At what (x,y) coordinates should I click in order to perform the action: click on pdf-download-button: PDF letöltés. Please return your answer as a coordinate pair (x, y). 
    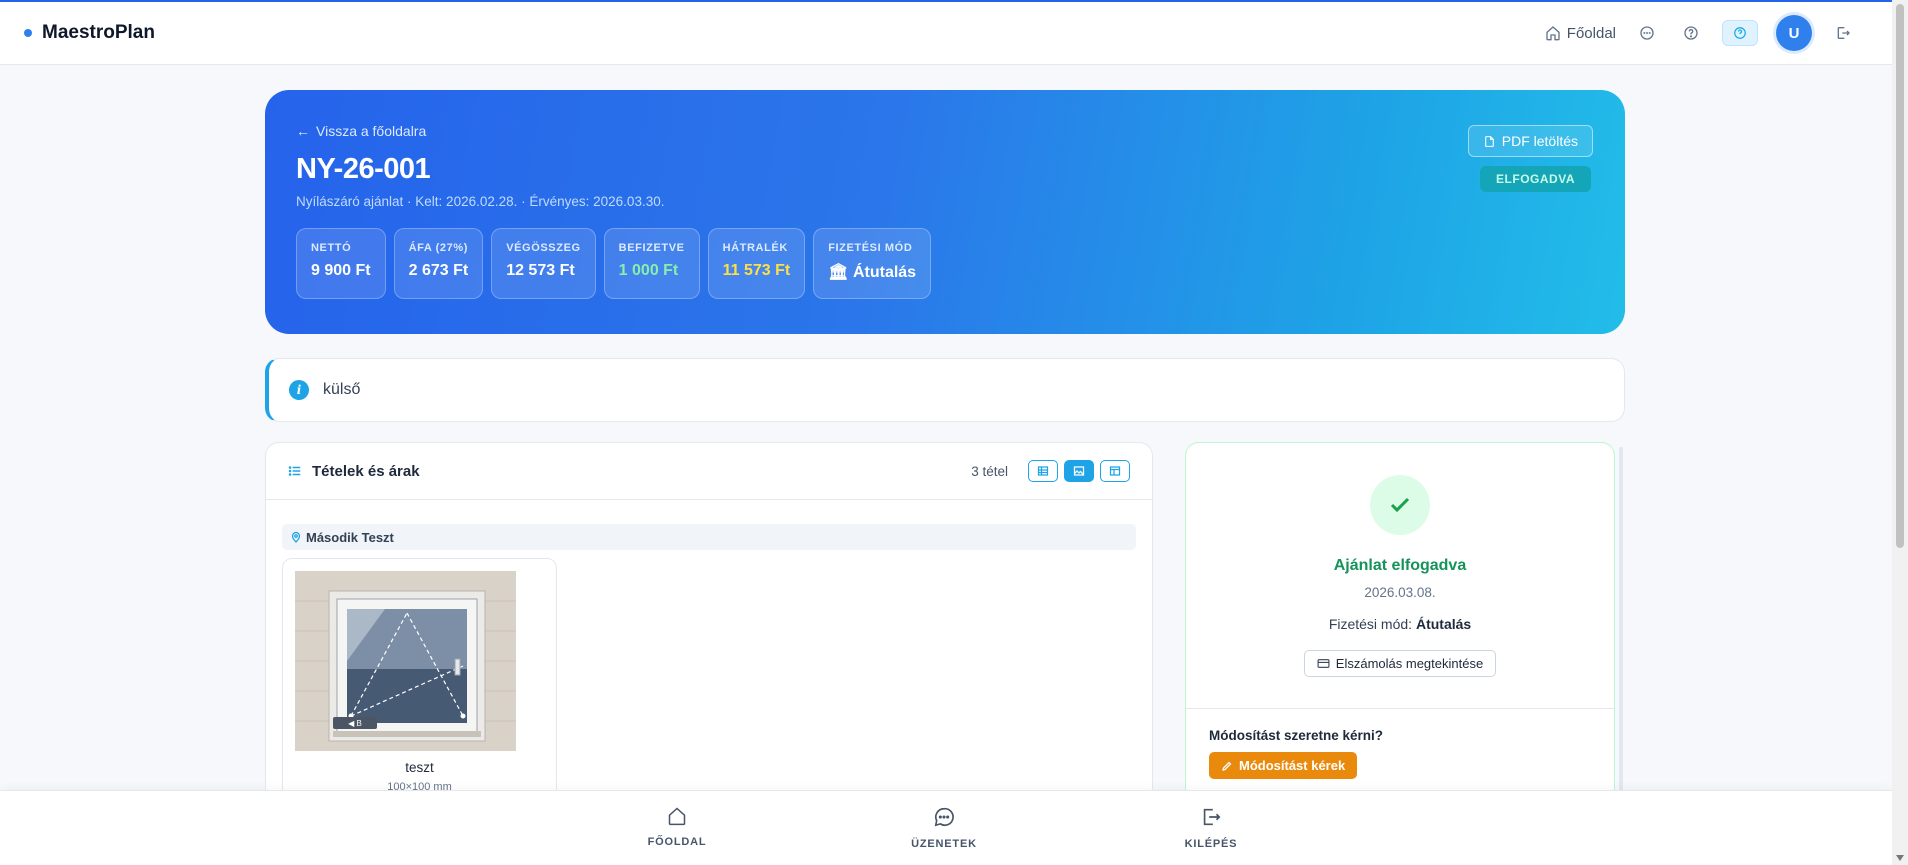
    Looking at the image, I should click on (1530, 141).